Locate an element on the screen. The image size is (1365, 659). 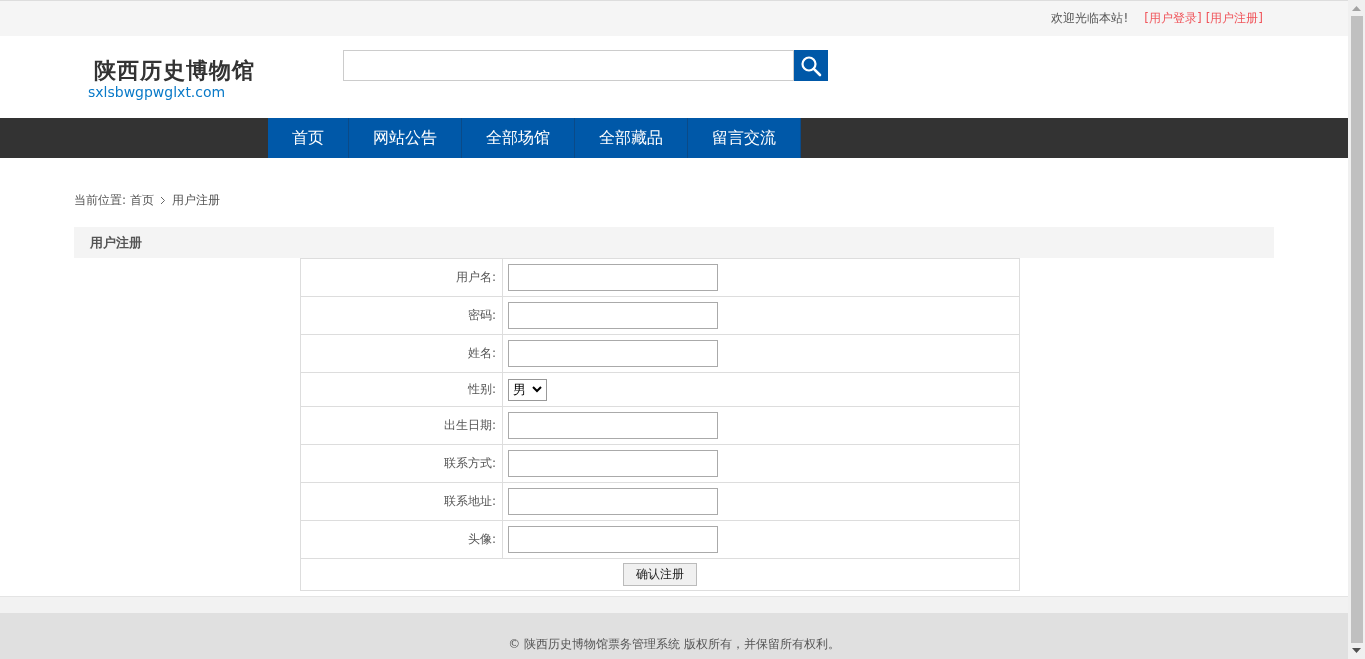
search-field is located at coordinates (568, 65).